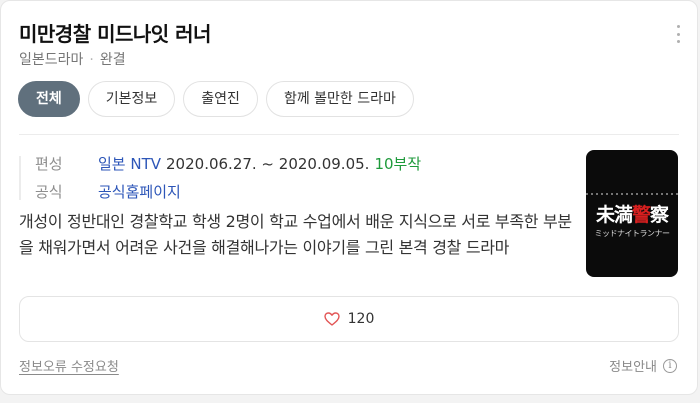 This screenshot has height=403, width=700. Describe the element at coordinates (49, 99) in the screenshot. I see `tab-all: 전체` at that location.